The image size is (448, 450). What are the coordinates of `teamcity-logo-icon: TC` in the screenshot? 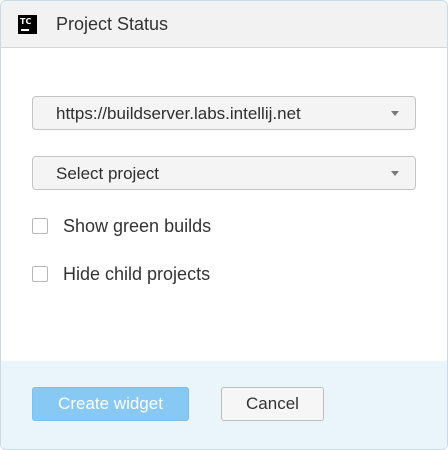 It's located at (27, 24).